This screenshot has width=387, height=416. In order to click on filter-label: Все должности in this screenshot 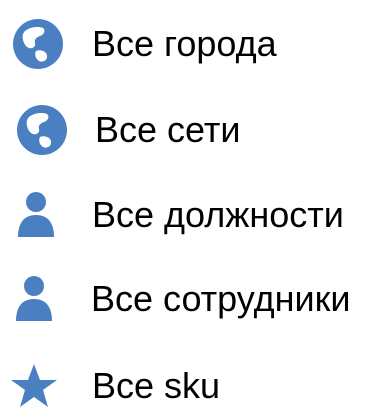, I will do `click(218, 214)`.